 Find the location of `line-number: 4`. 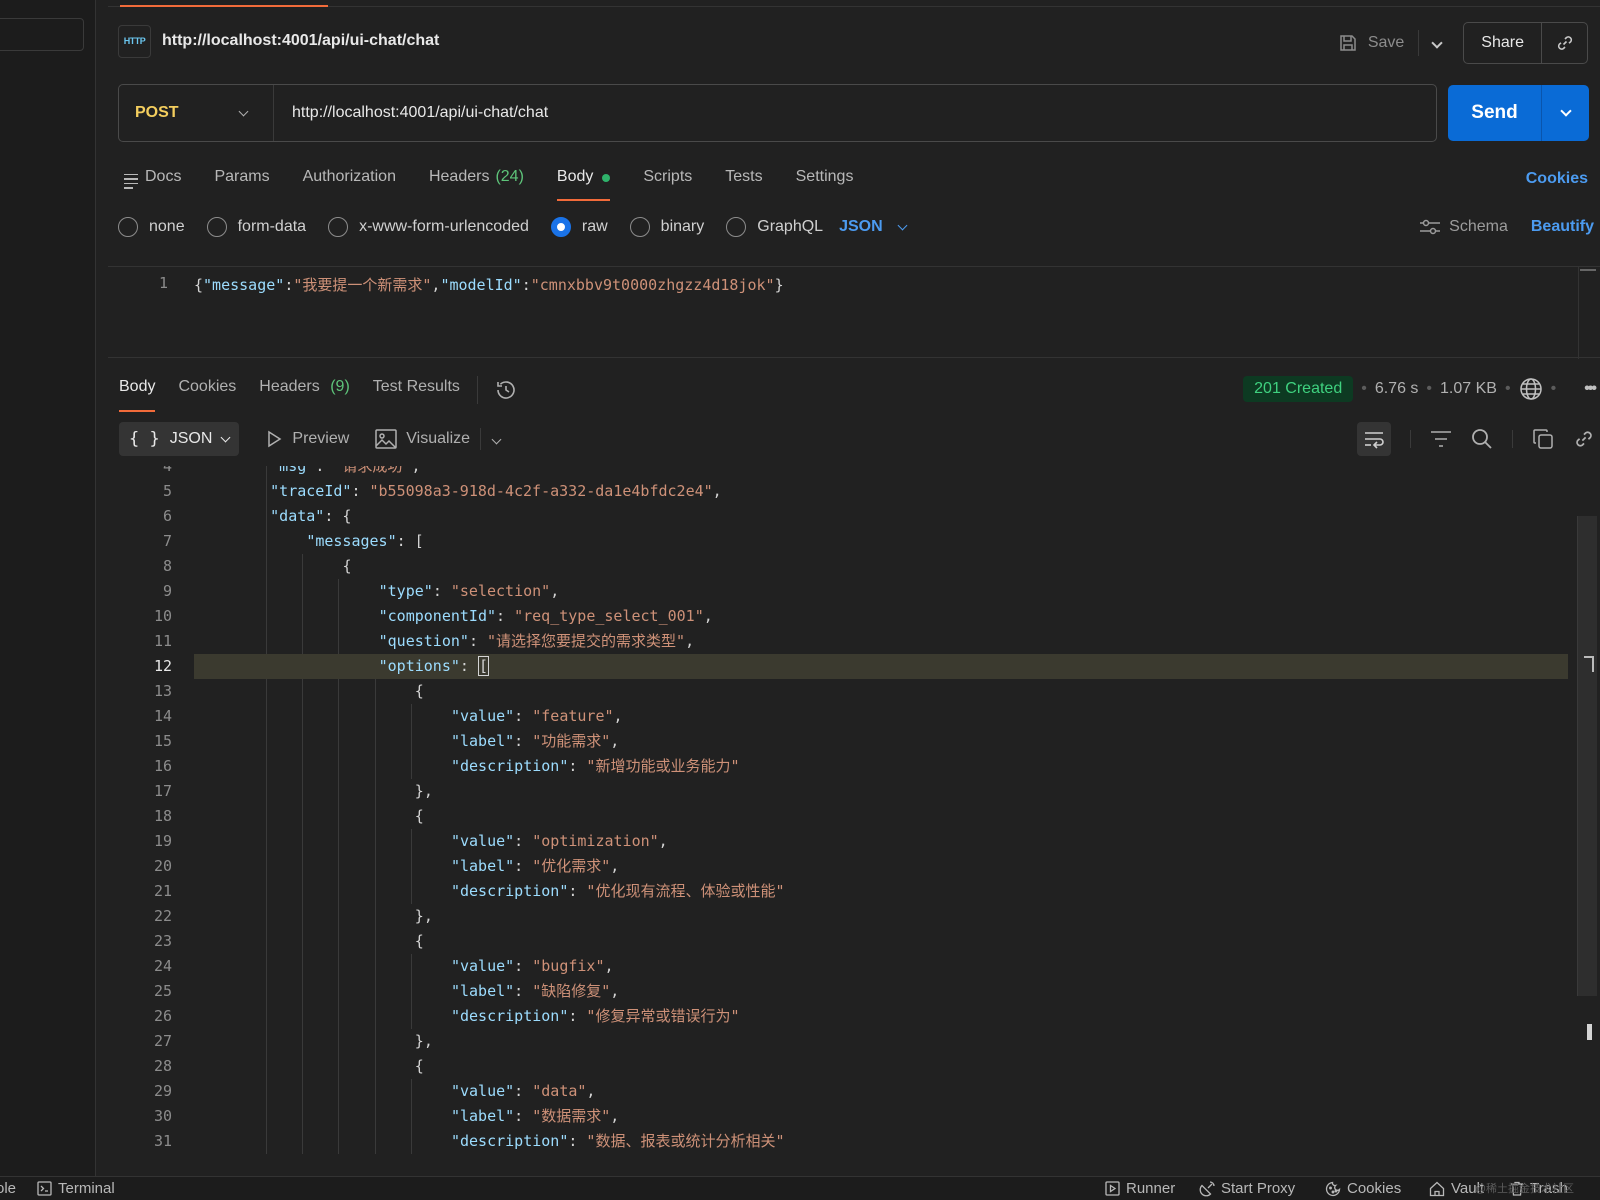

line-number: 4 is located at coordinates (167, 470).